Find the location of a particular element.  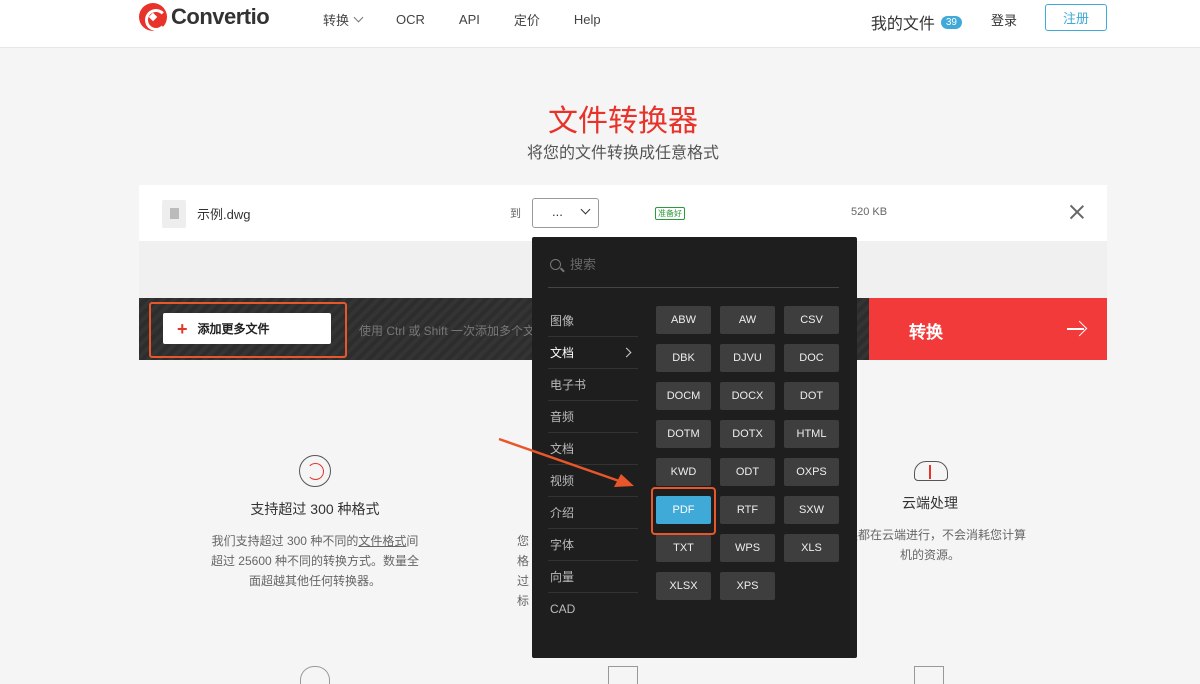

format-option-kwd: KWD is located at coordinates (683, 472).